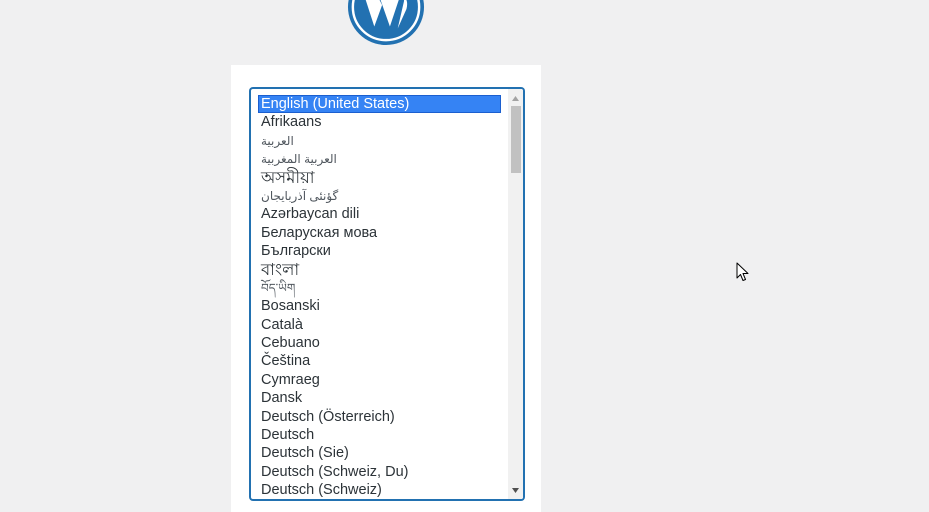 This screenshot has width=929, height=512. Describe the element at coordinates (742, 271) in the screenshot. I see `mouse-pointer-icon` at that location.